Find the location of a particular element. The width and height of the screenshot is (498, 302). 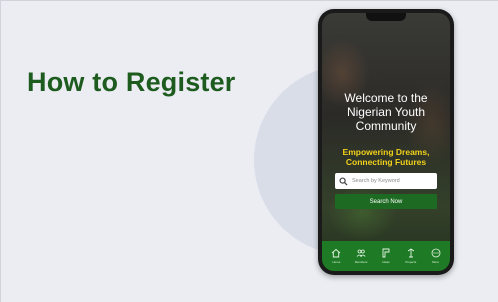

nav-item-projects: Projects is located at coordinates (411, 256).